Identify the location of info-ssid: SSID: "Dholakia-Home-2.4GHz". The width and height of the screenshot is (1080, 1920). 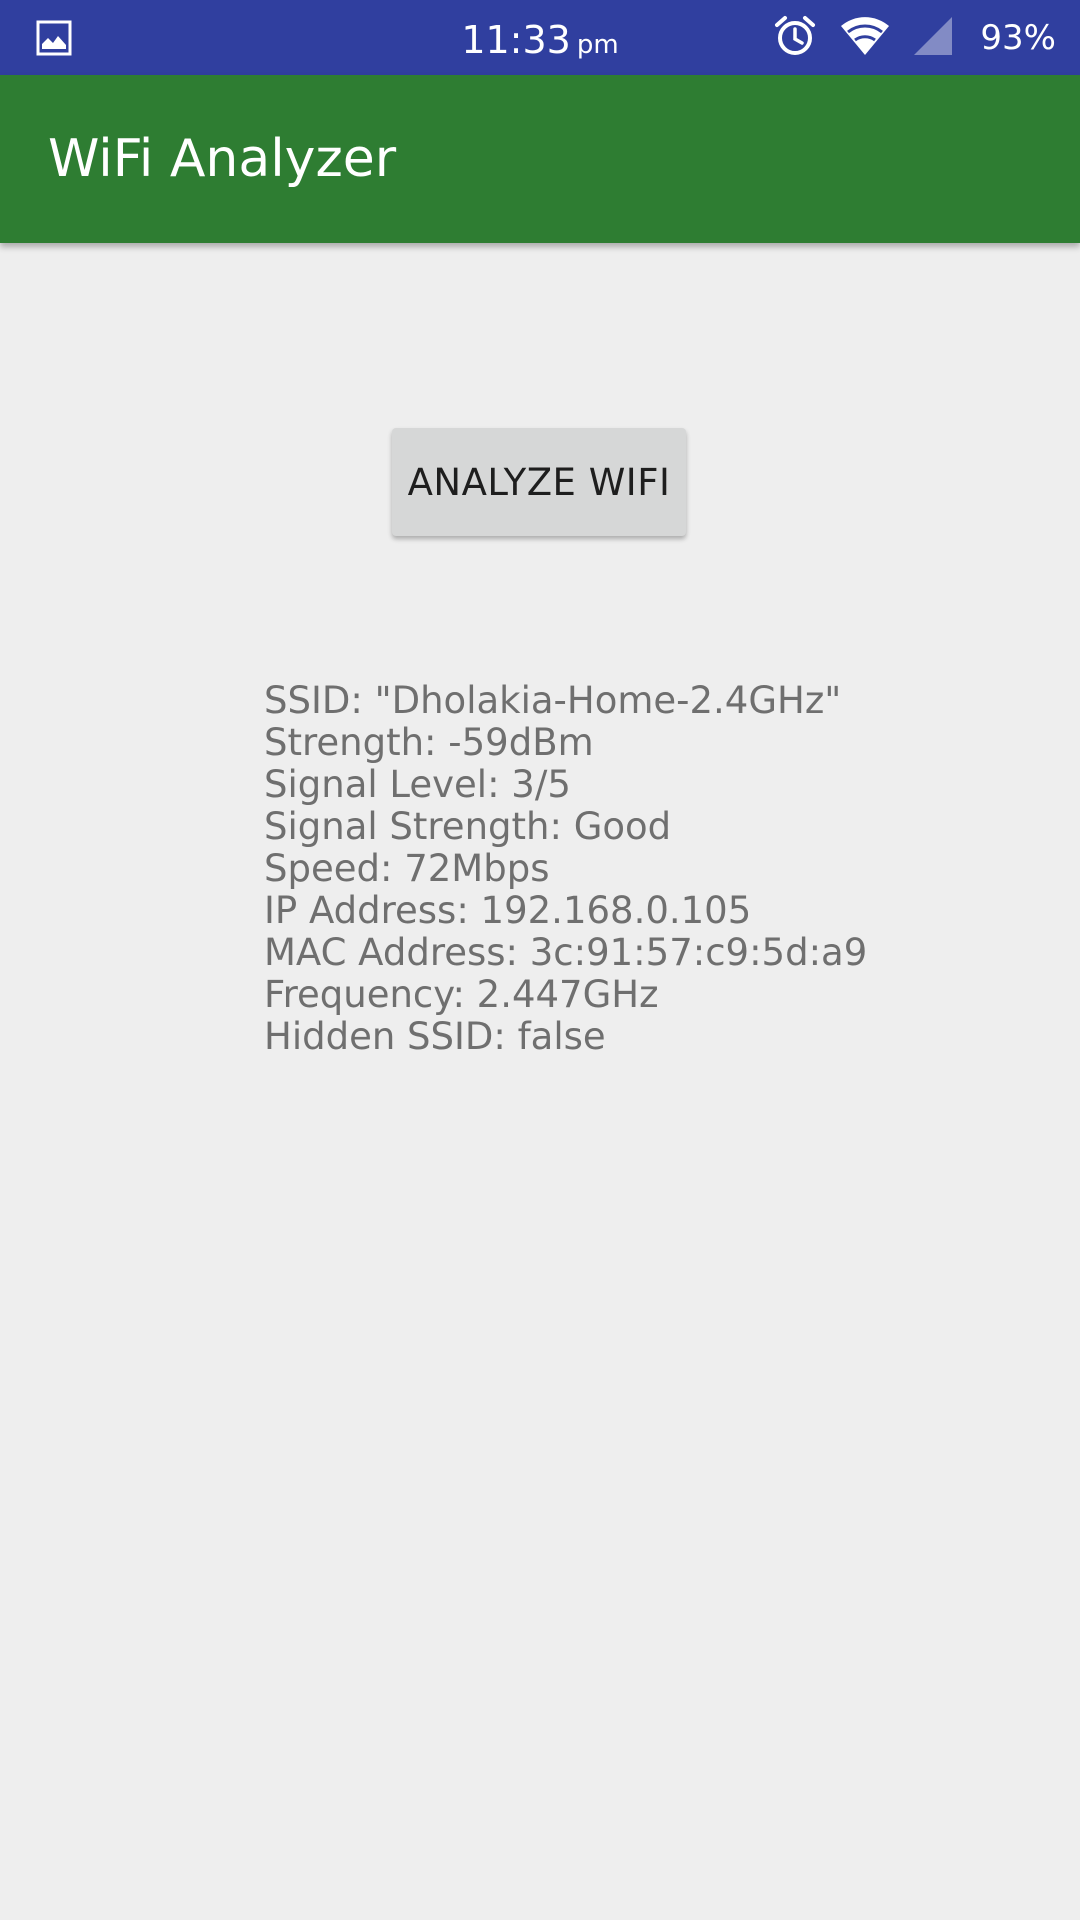
(553, 700).